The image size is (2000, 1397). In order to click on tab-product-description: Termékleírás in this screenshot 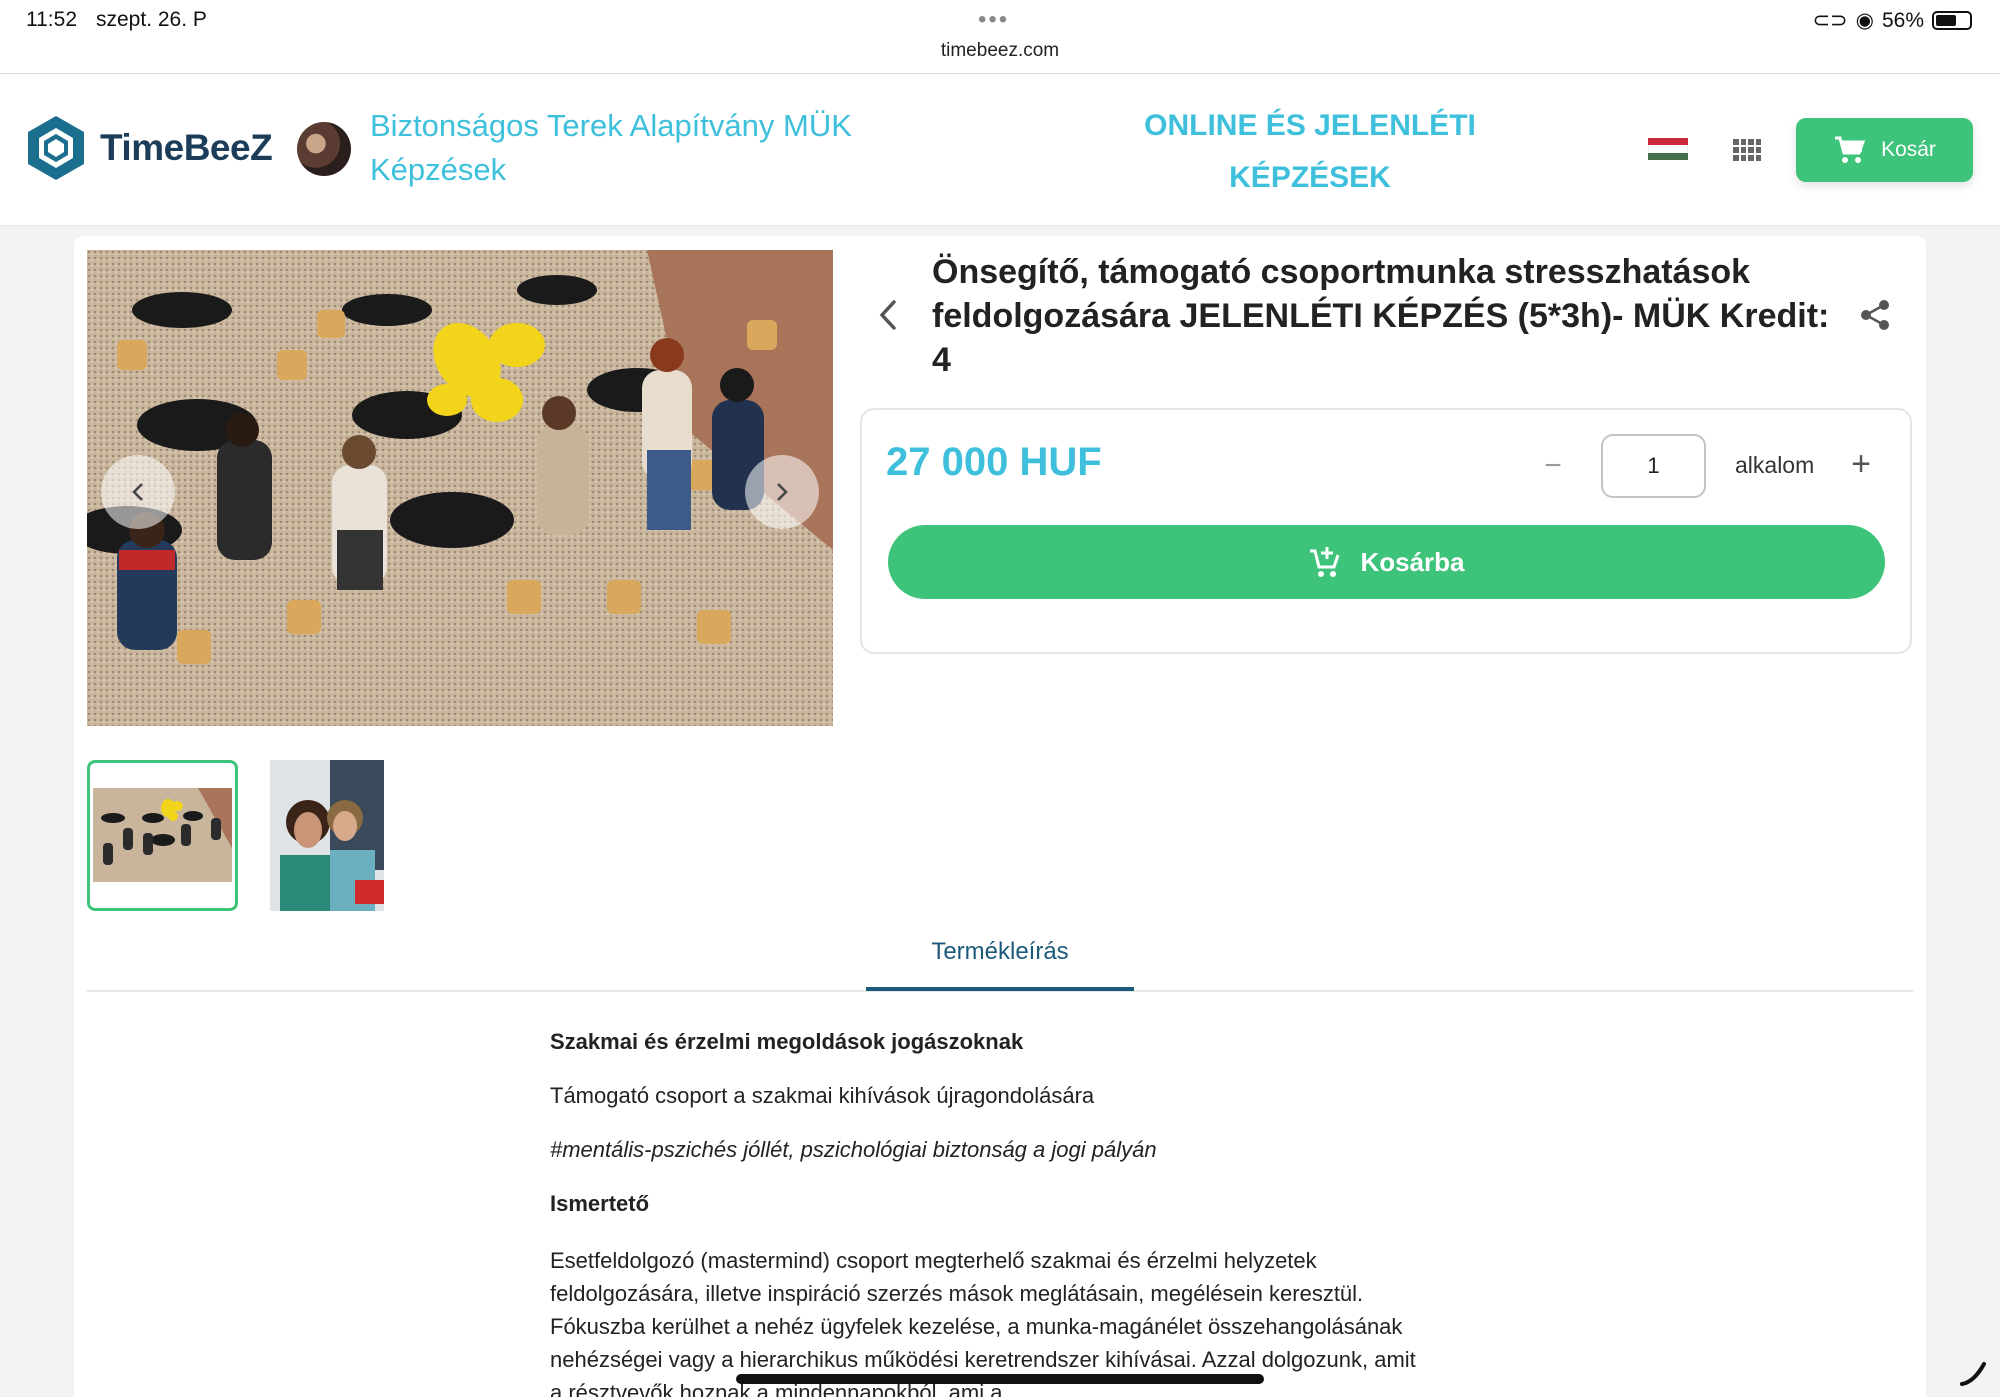, I will do `click(1000, 964)`.